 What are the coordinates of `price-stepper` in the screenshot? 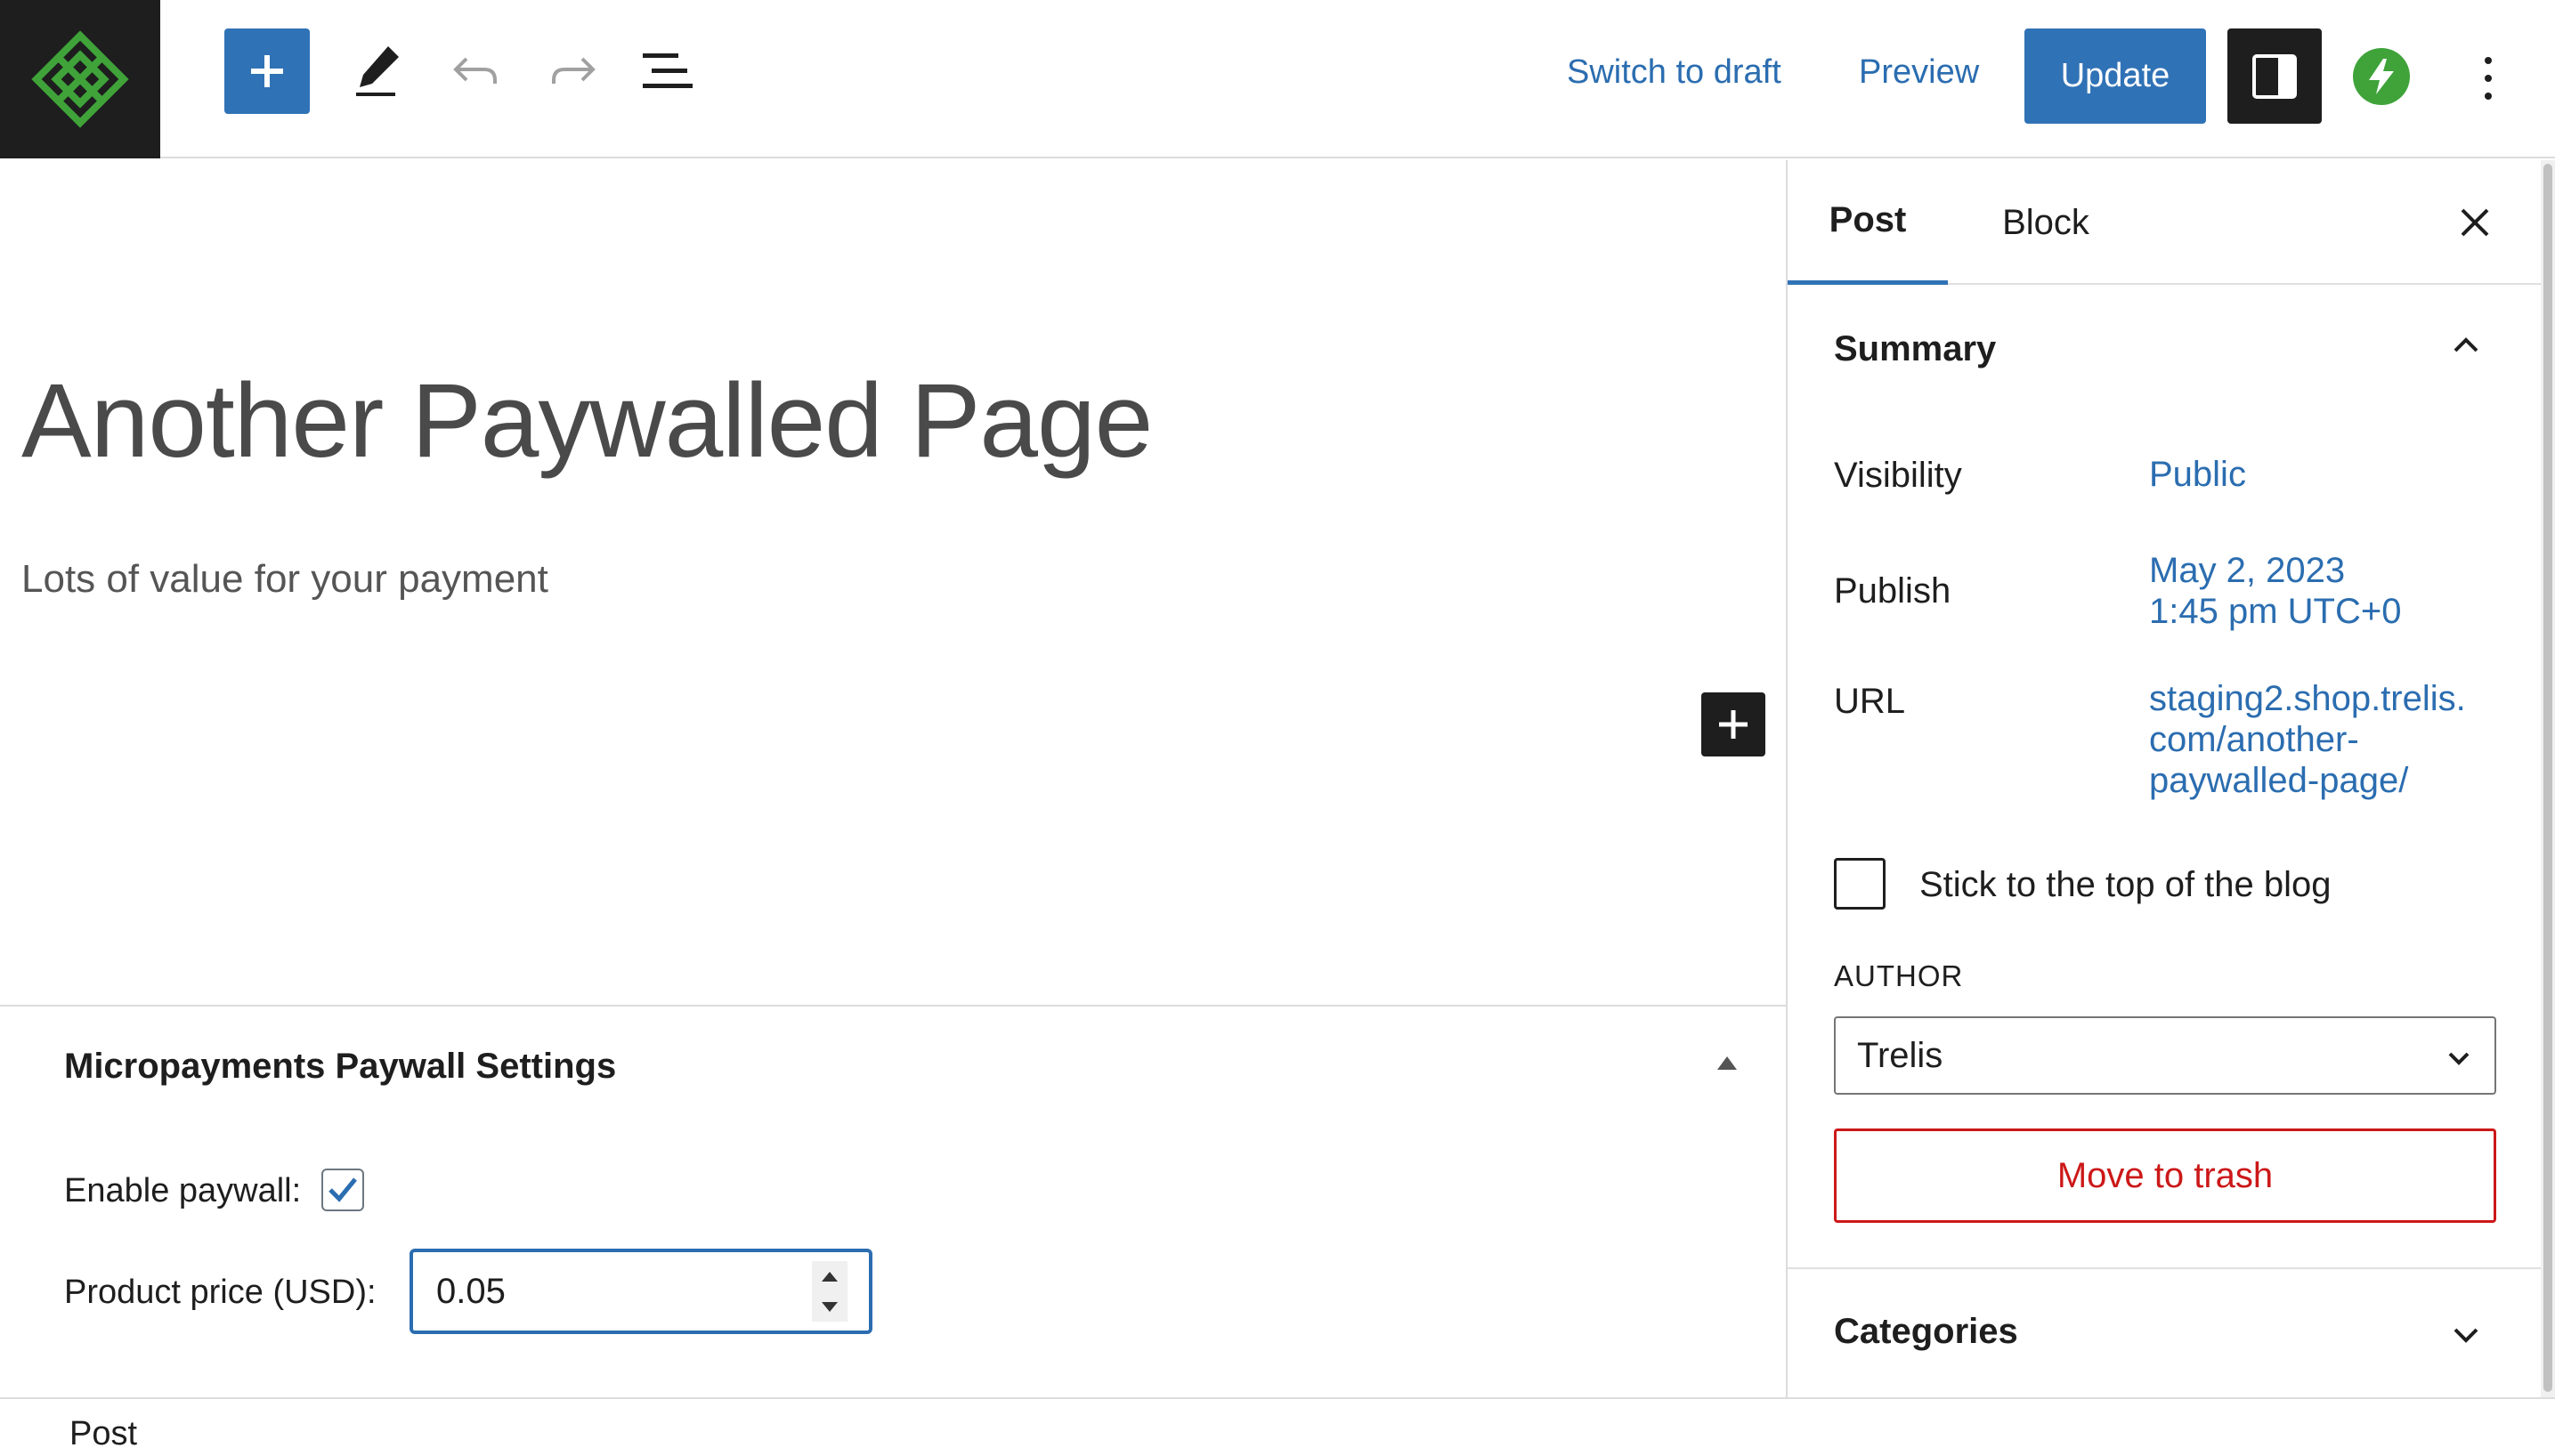 It's located at (830, 1291).